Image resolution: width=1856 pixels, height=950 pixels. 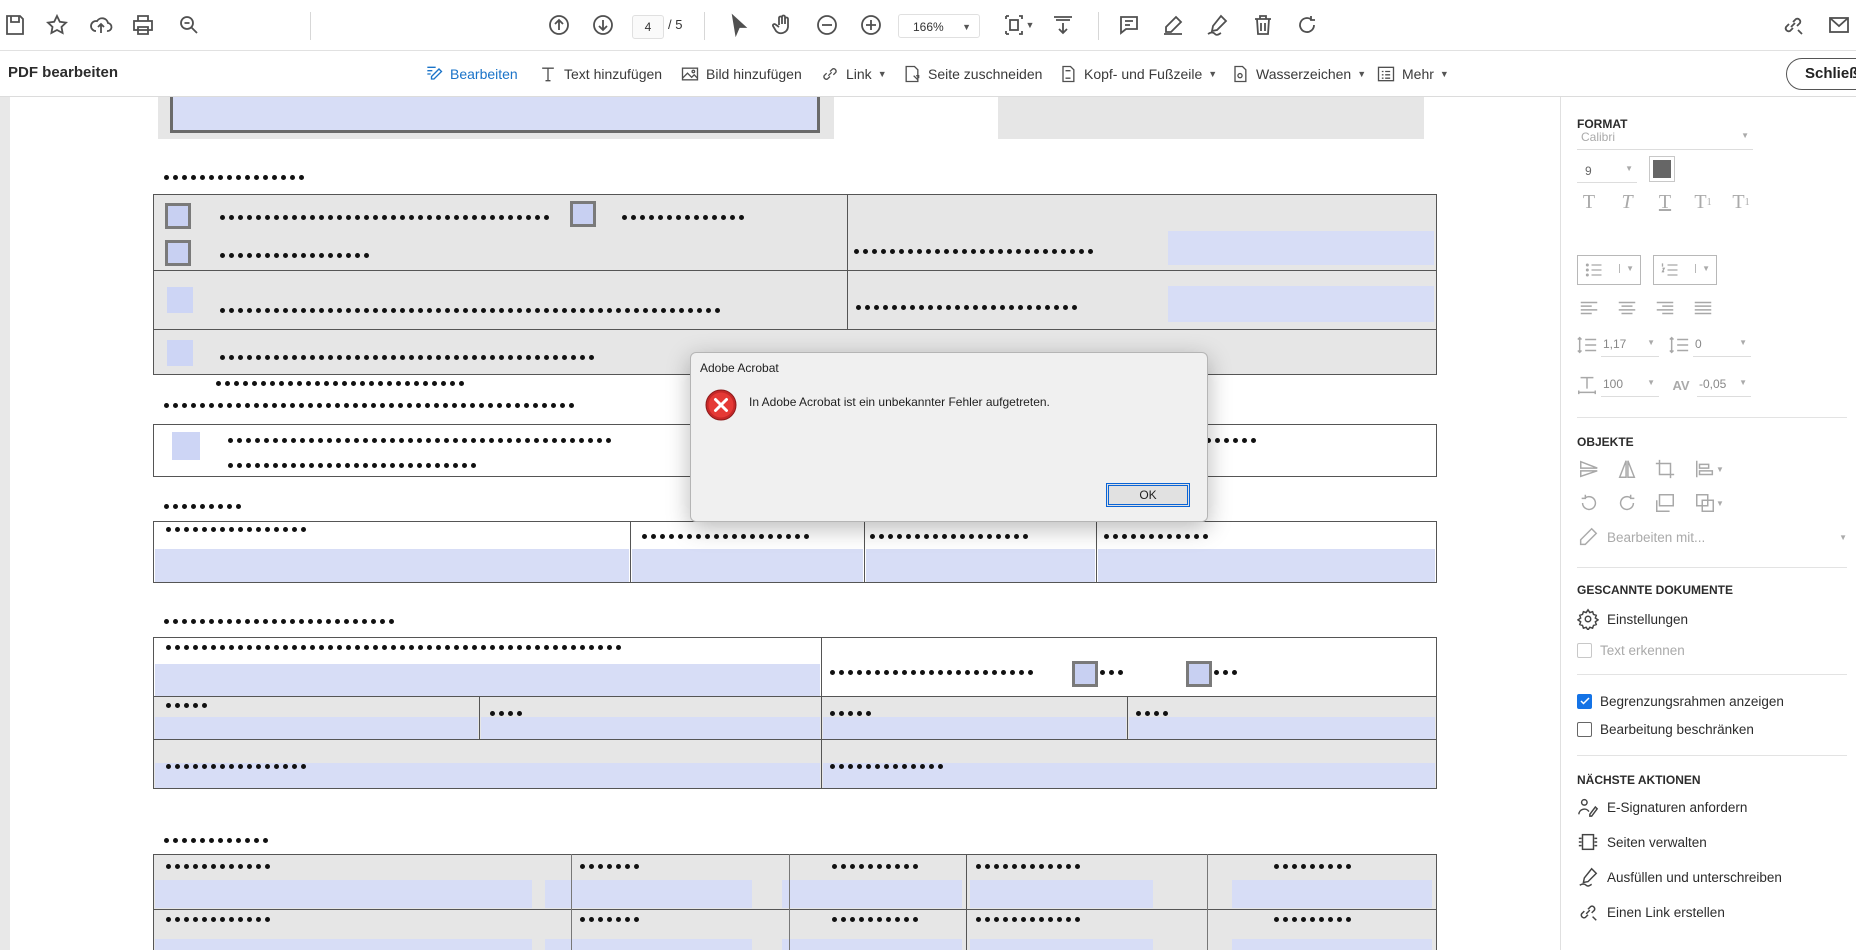 I want to click on settings-button: Einstellungen, so click(x=1632, y=619).